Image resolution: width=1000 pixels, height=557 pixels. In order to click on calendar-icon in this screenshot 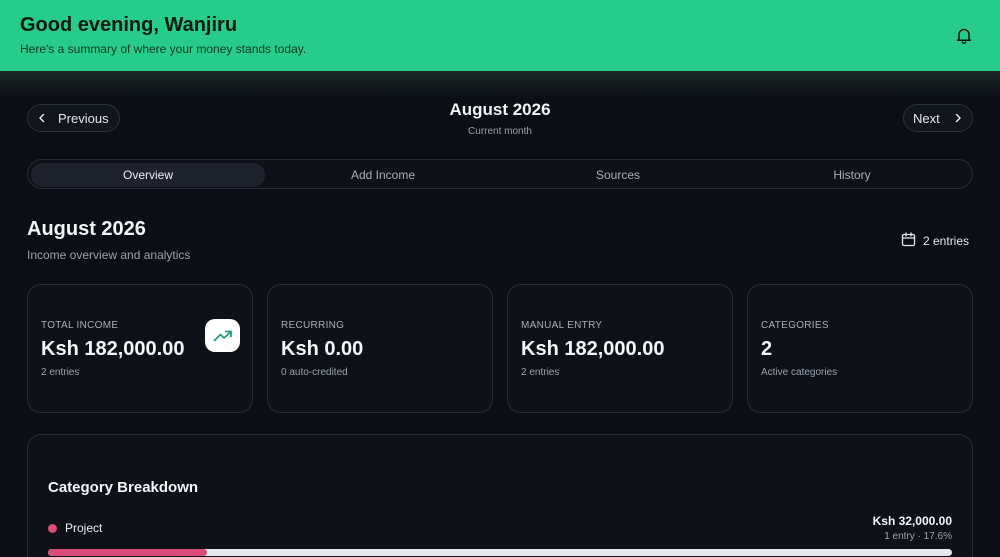, I will do `click(908, 241)`.